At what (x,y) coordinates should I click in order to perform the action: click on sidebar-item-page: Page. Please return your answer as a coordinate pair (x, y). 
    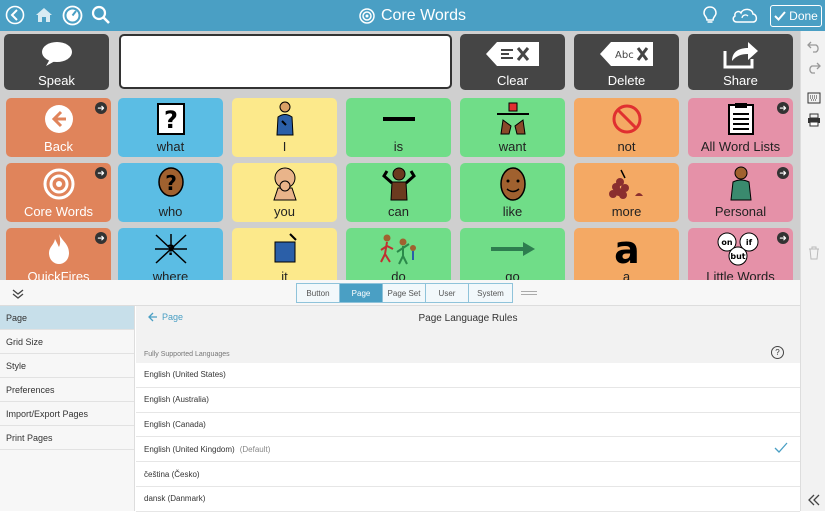
    Looking at the image, I should click on (67, 318).